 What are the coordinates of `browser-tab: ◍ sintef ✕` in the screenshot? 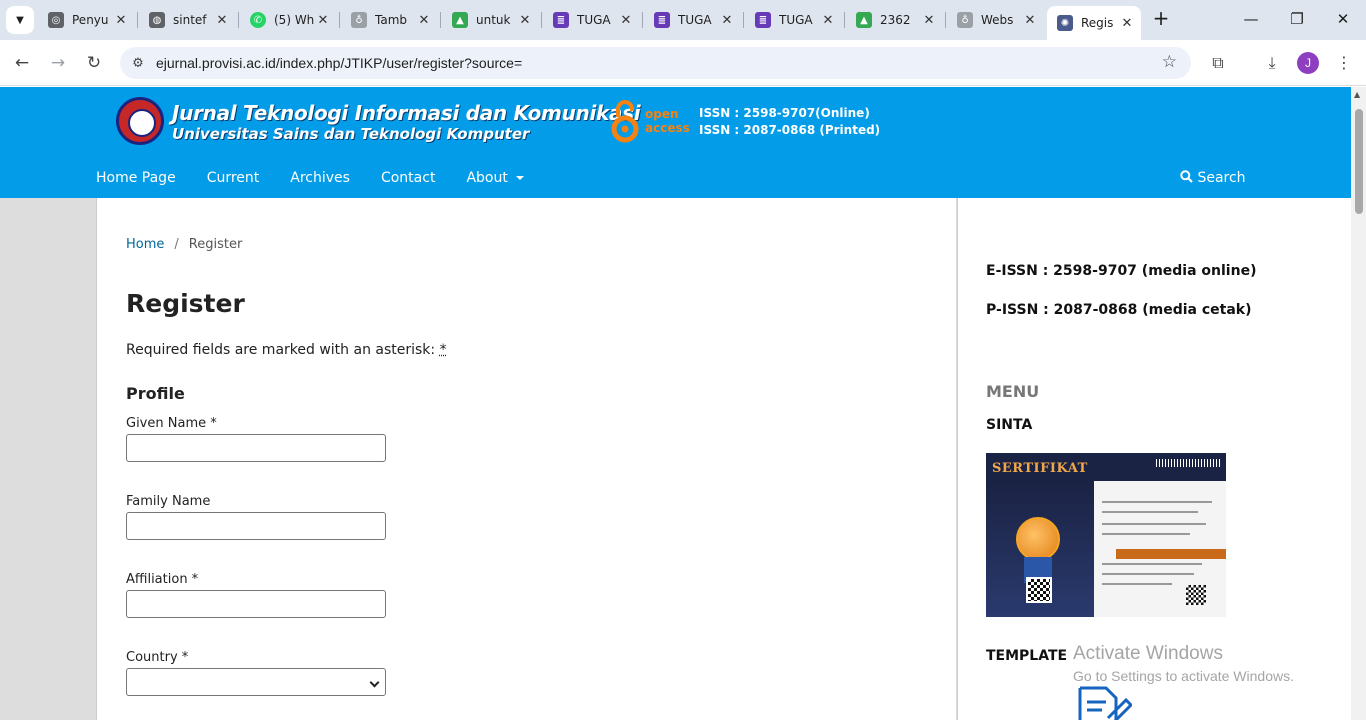 It's located at (187, 20).